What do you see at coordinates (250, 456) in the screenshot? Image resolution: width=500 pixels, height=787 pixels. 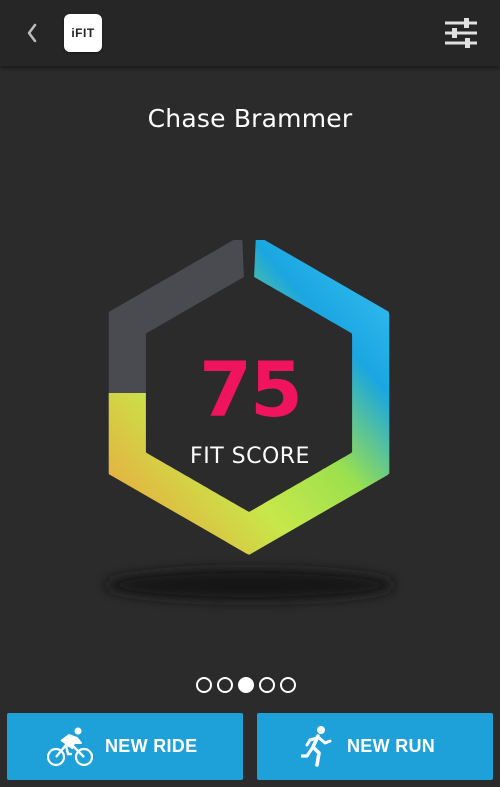 I see `fit-score-label: FIT SCORE` at bounding box center [250, 456].